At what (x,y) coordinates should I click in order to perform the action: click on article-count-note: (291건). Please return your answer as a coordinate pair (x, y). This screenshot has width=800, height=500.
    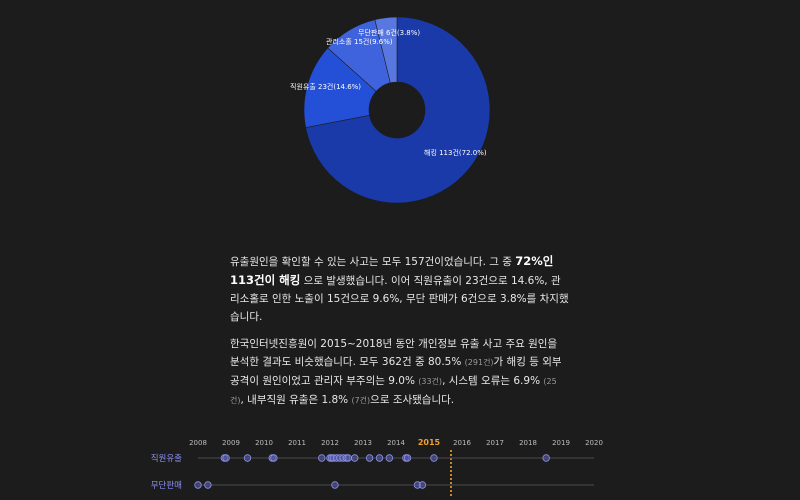
    Looking at the image, I should click on (479, 362).